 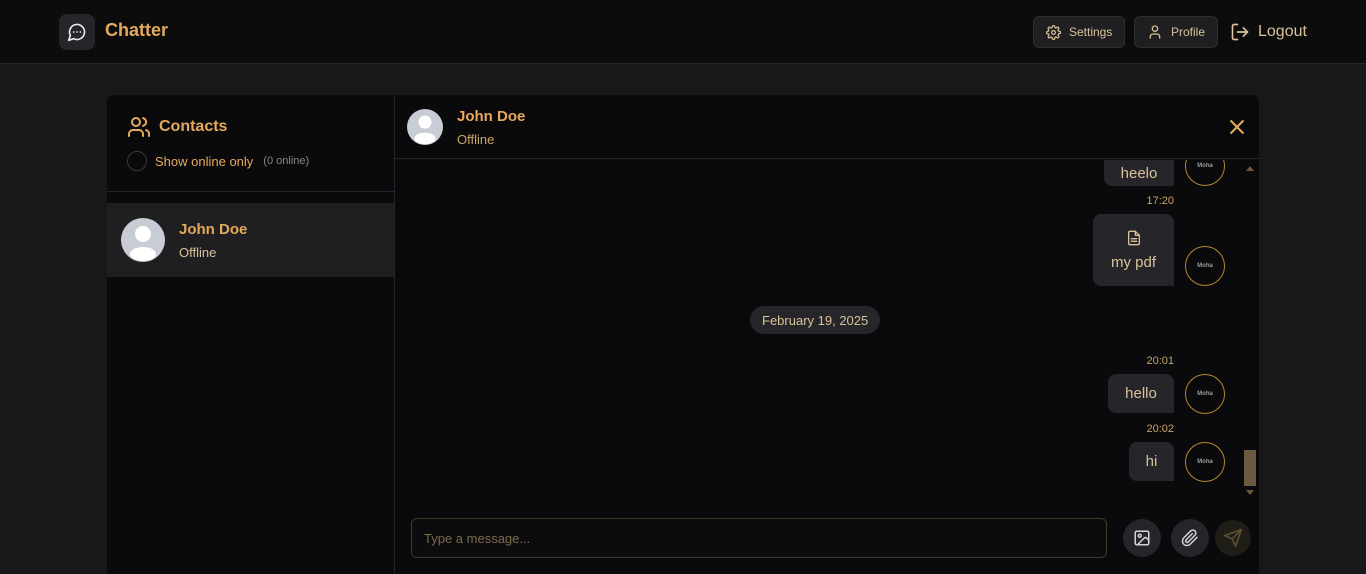 I want to click on divider, so click(x=251, y=191).